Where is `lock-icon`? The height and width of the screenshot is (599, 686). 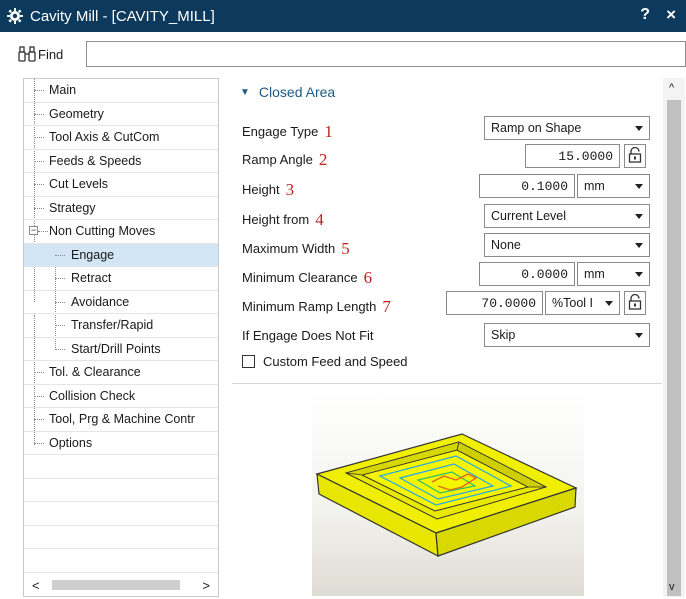 lock-icon is located at coordinates (635, 303).